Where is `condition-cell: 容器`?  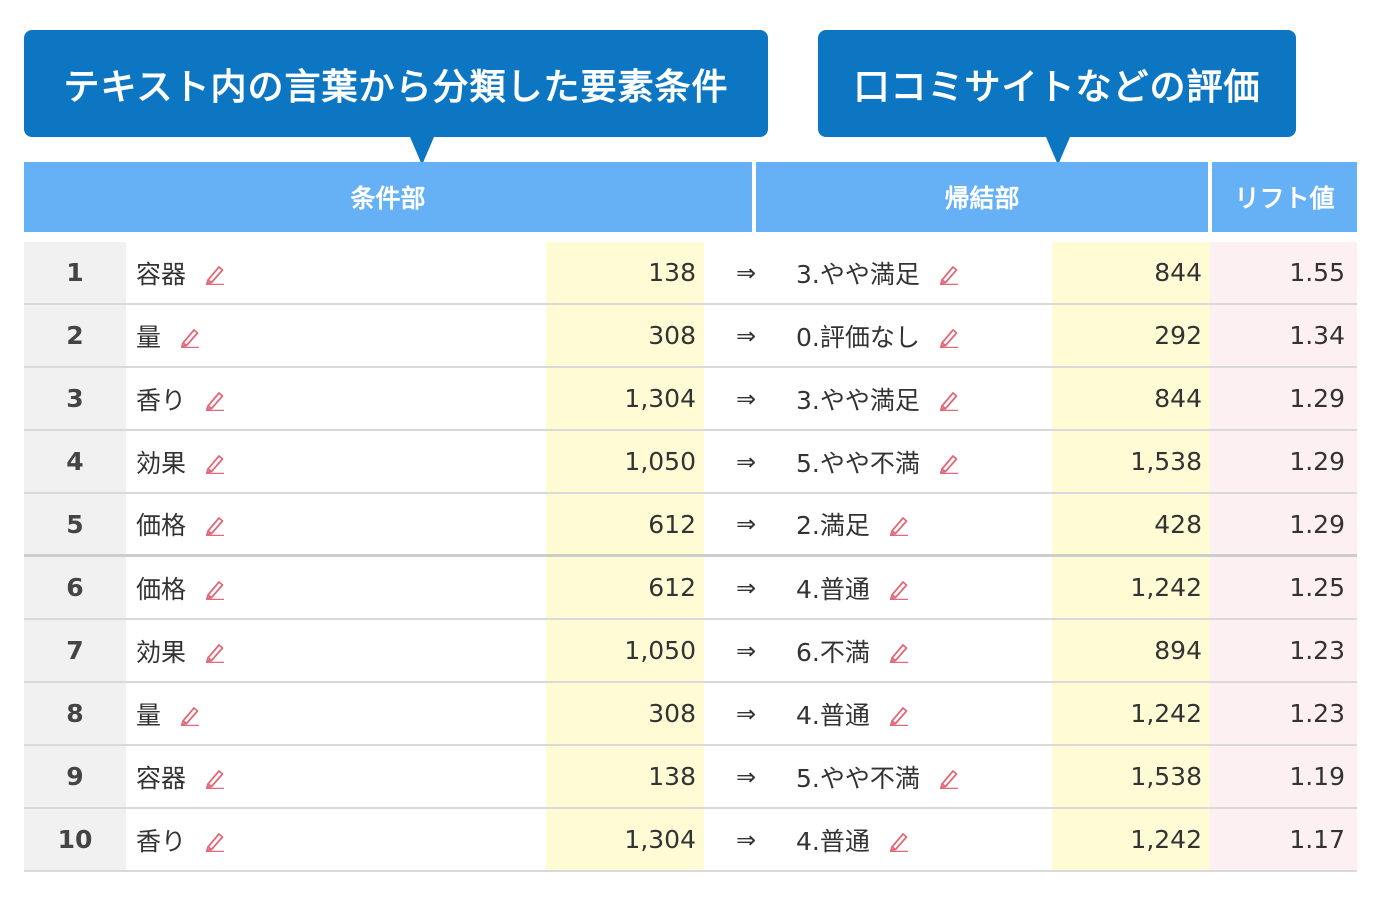 condition-cell: 容器 is located at coordinates (336, 776).